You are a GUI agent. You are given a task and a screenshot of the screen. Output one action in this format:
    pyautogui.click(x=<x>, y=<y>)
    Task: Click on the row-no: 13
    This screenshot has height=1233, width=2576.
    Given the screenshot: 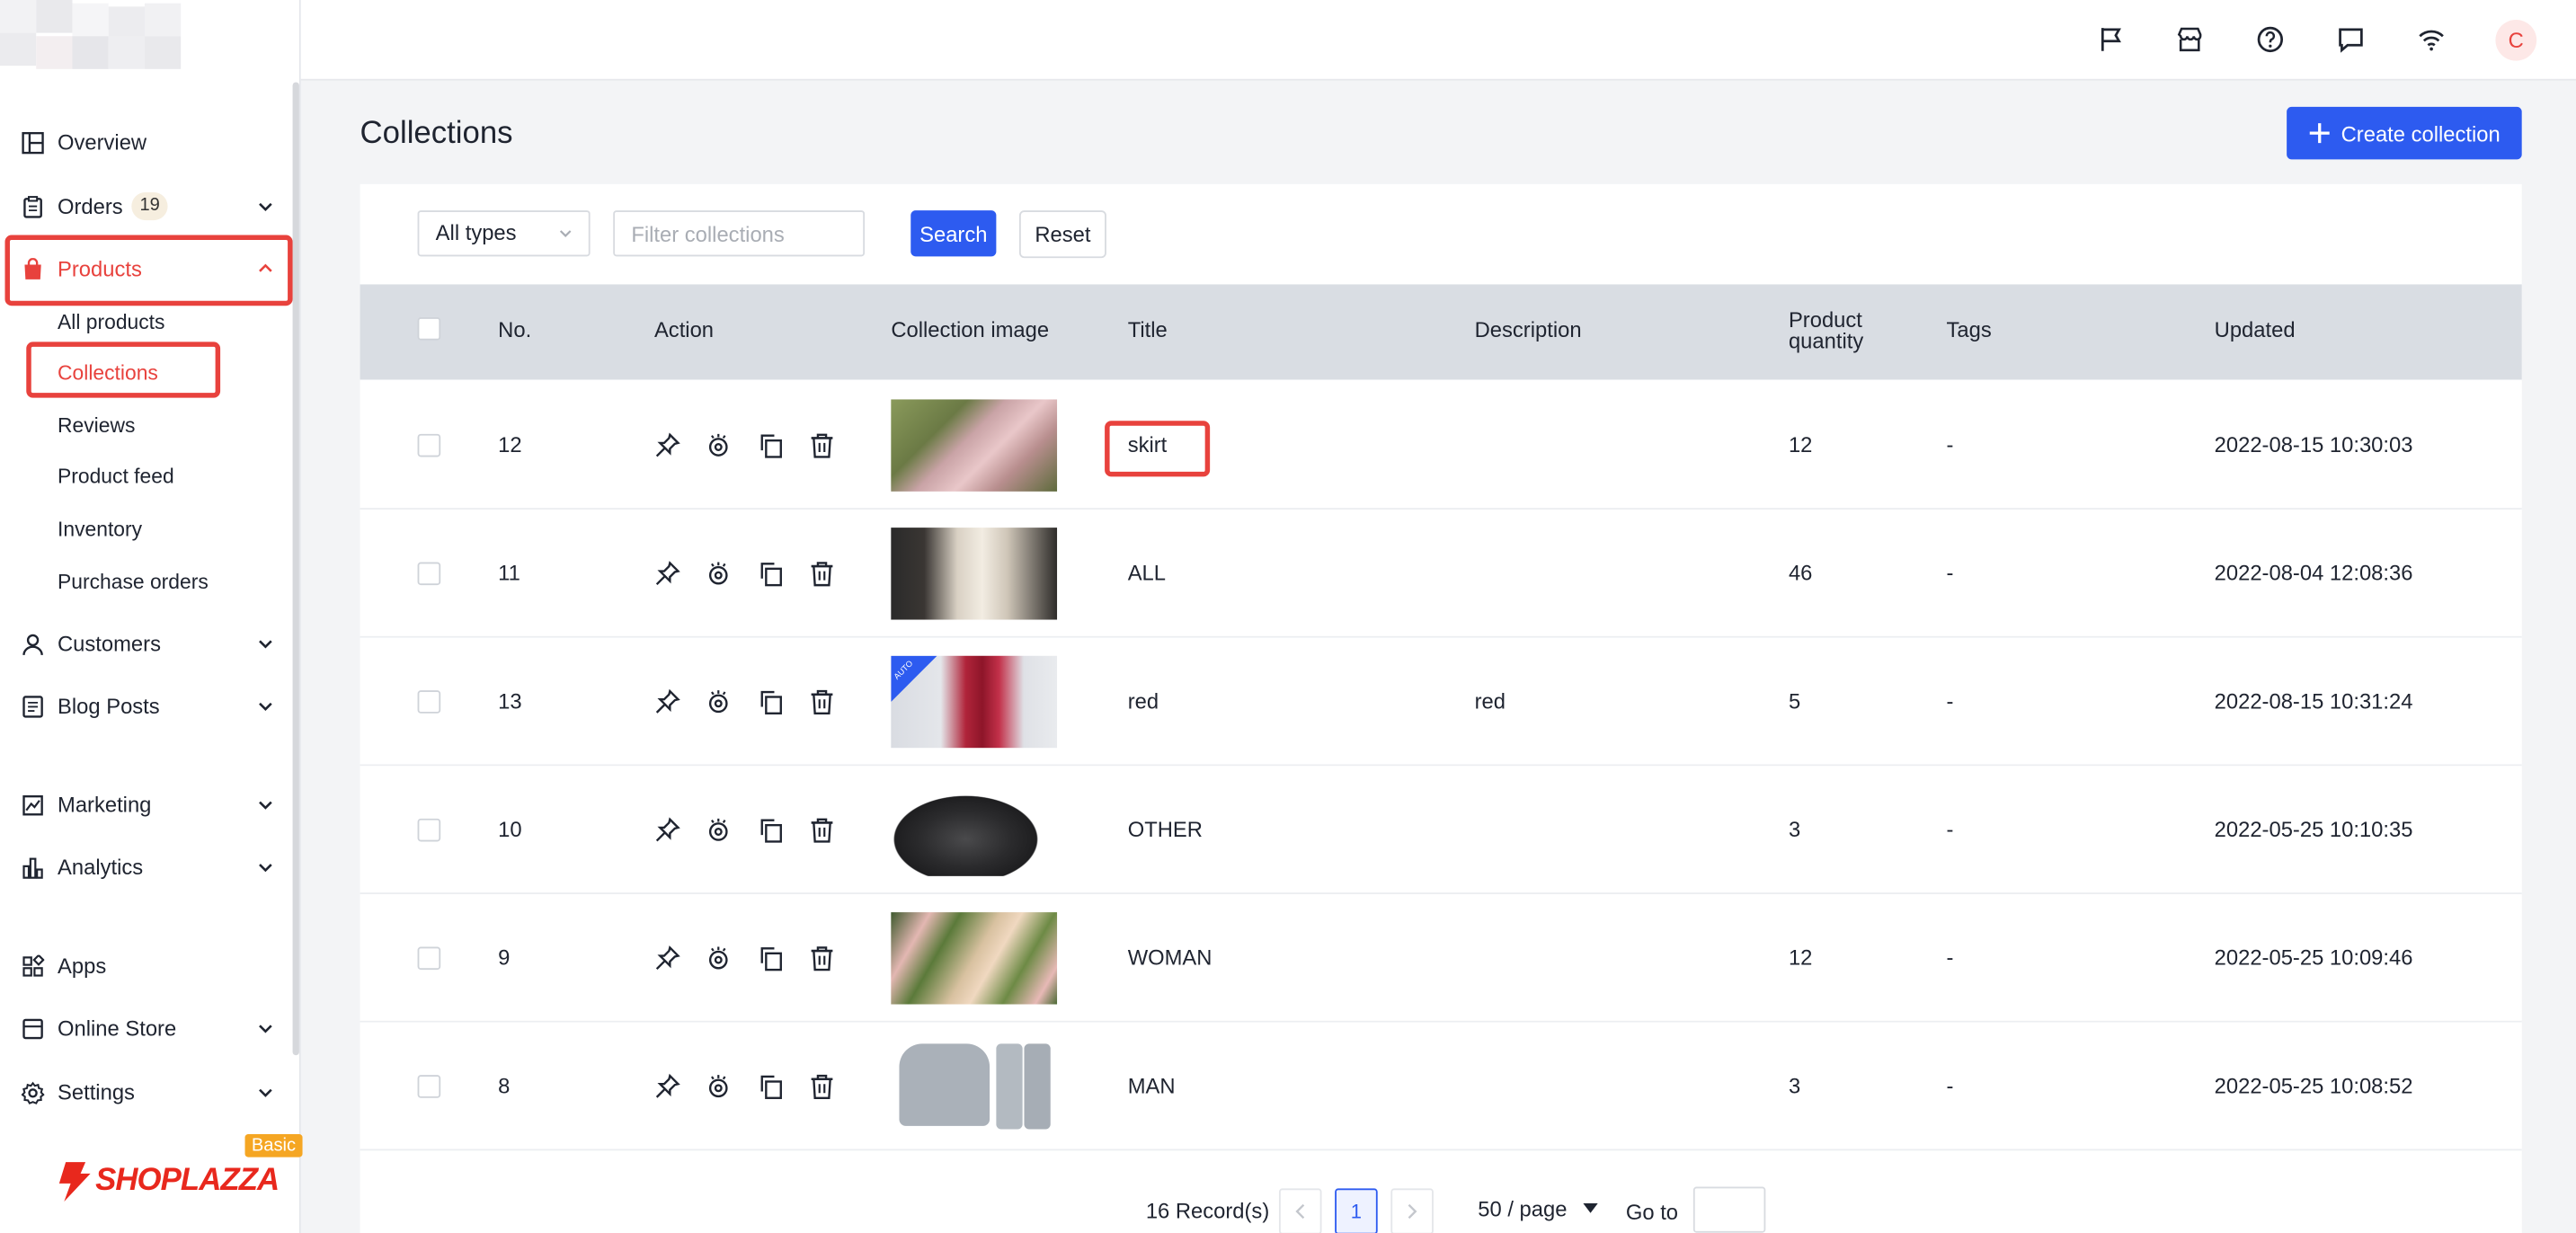 What is the action you would take?
    pyautogui.click(x=510, y=701)
    